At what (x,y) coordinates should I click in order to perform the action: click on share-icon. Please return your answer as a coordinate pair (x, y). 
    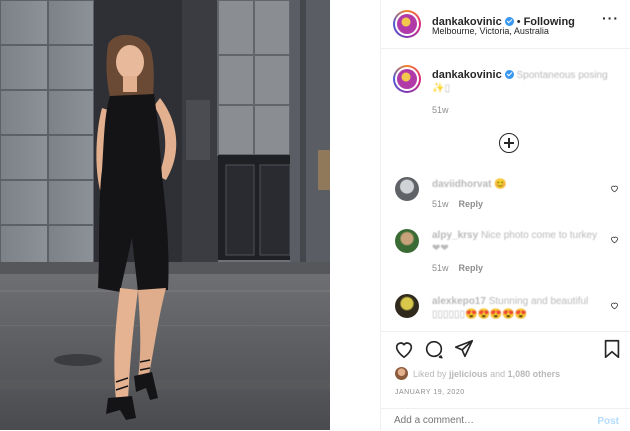
    Looking at the image, I should click on (464, 349).